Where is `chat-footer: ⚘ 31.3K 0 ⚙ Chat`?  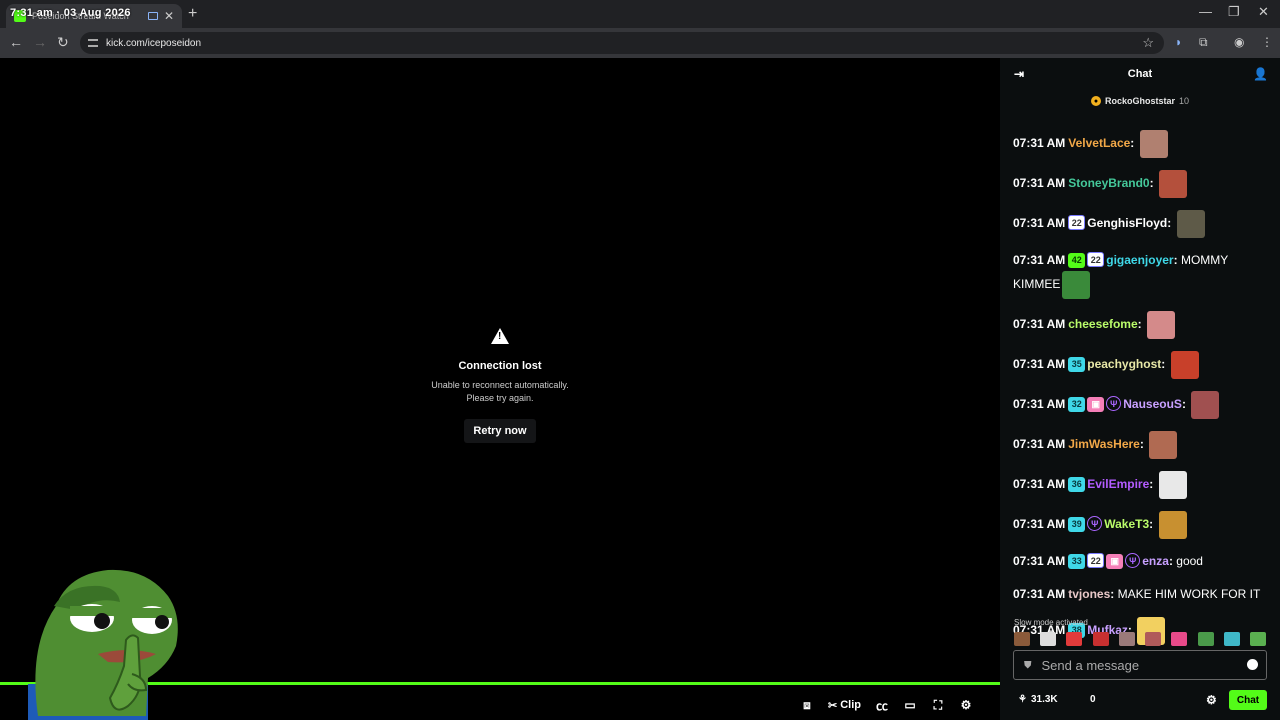
chat-footer: ⚘ 31.3K 0 ⚙ Chat is located at coordinates (1140, 702).